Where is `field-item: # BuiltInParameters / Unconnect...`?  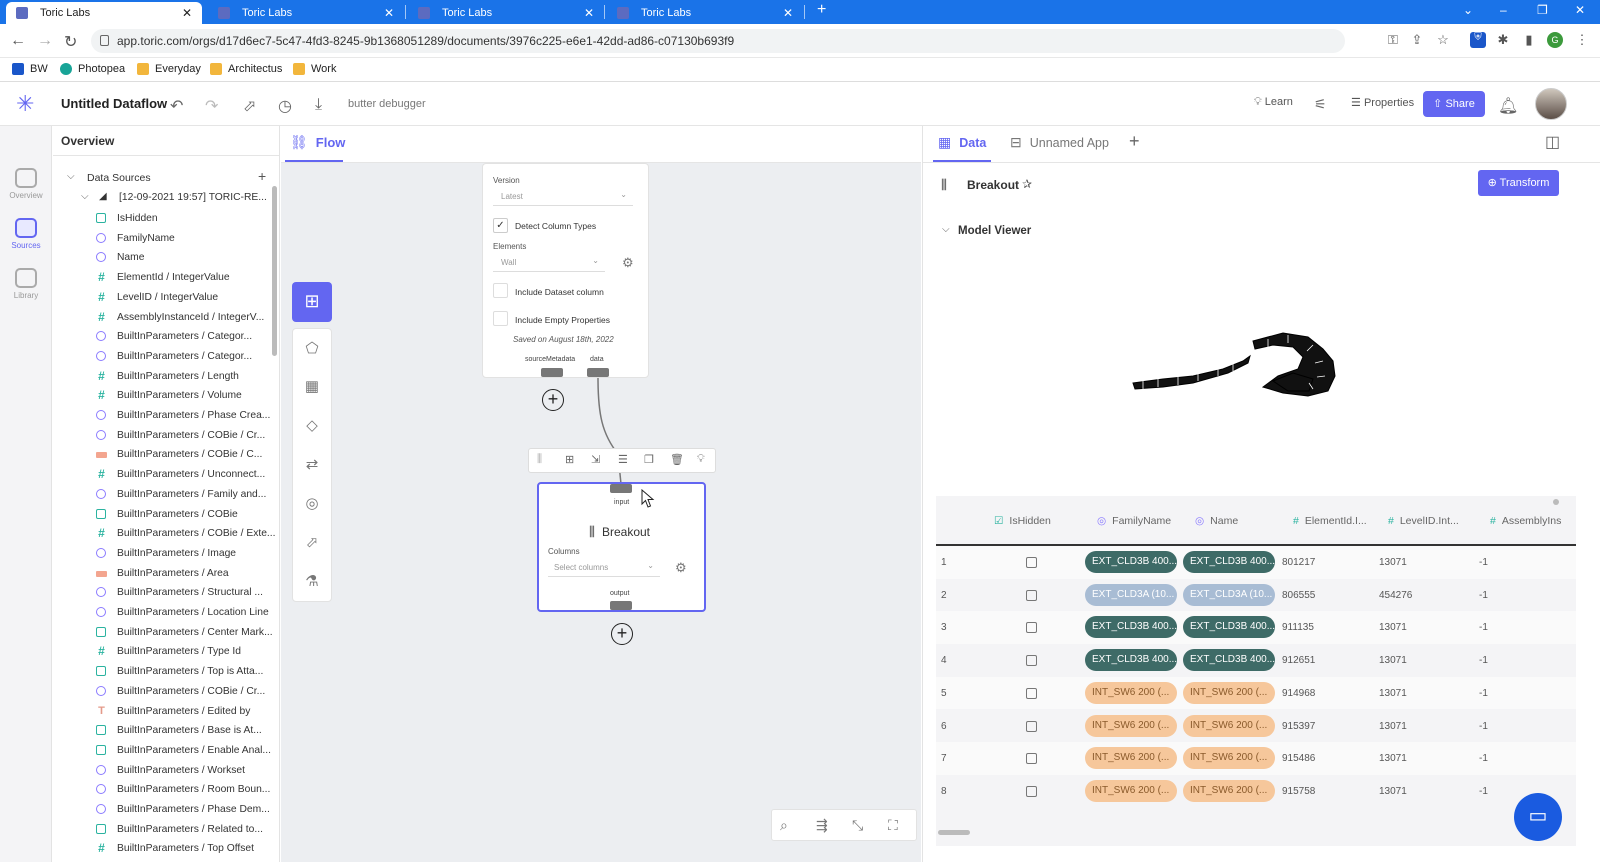 field-item: # BuiltInParameters / Unconnect... is located at coordinates (166, 476).